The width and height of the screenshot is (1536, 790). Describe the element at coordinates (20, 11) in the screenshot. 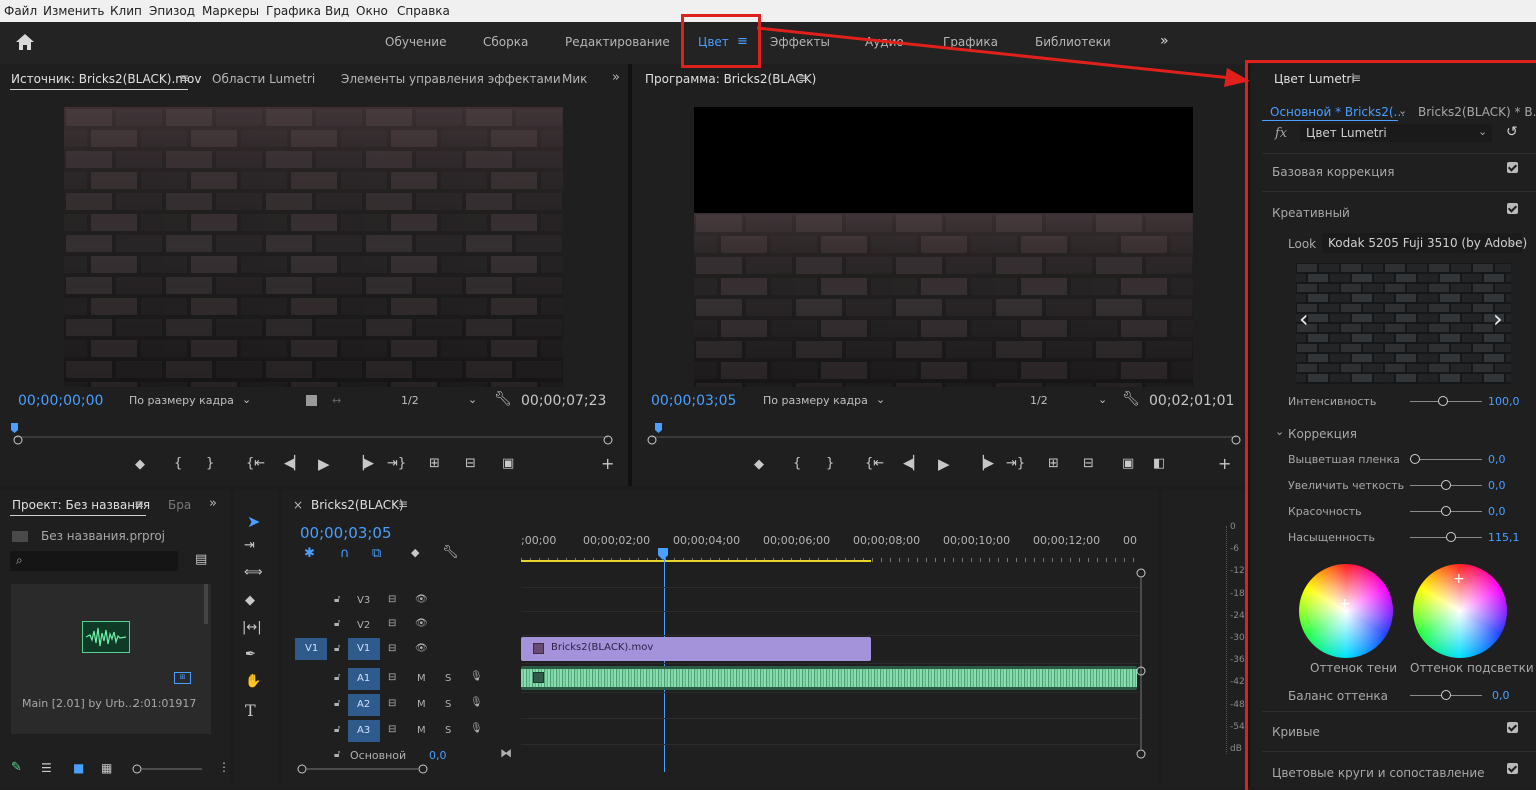

I see `menu-file: Файл` at that location.